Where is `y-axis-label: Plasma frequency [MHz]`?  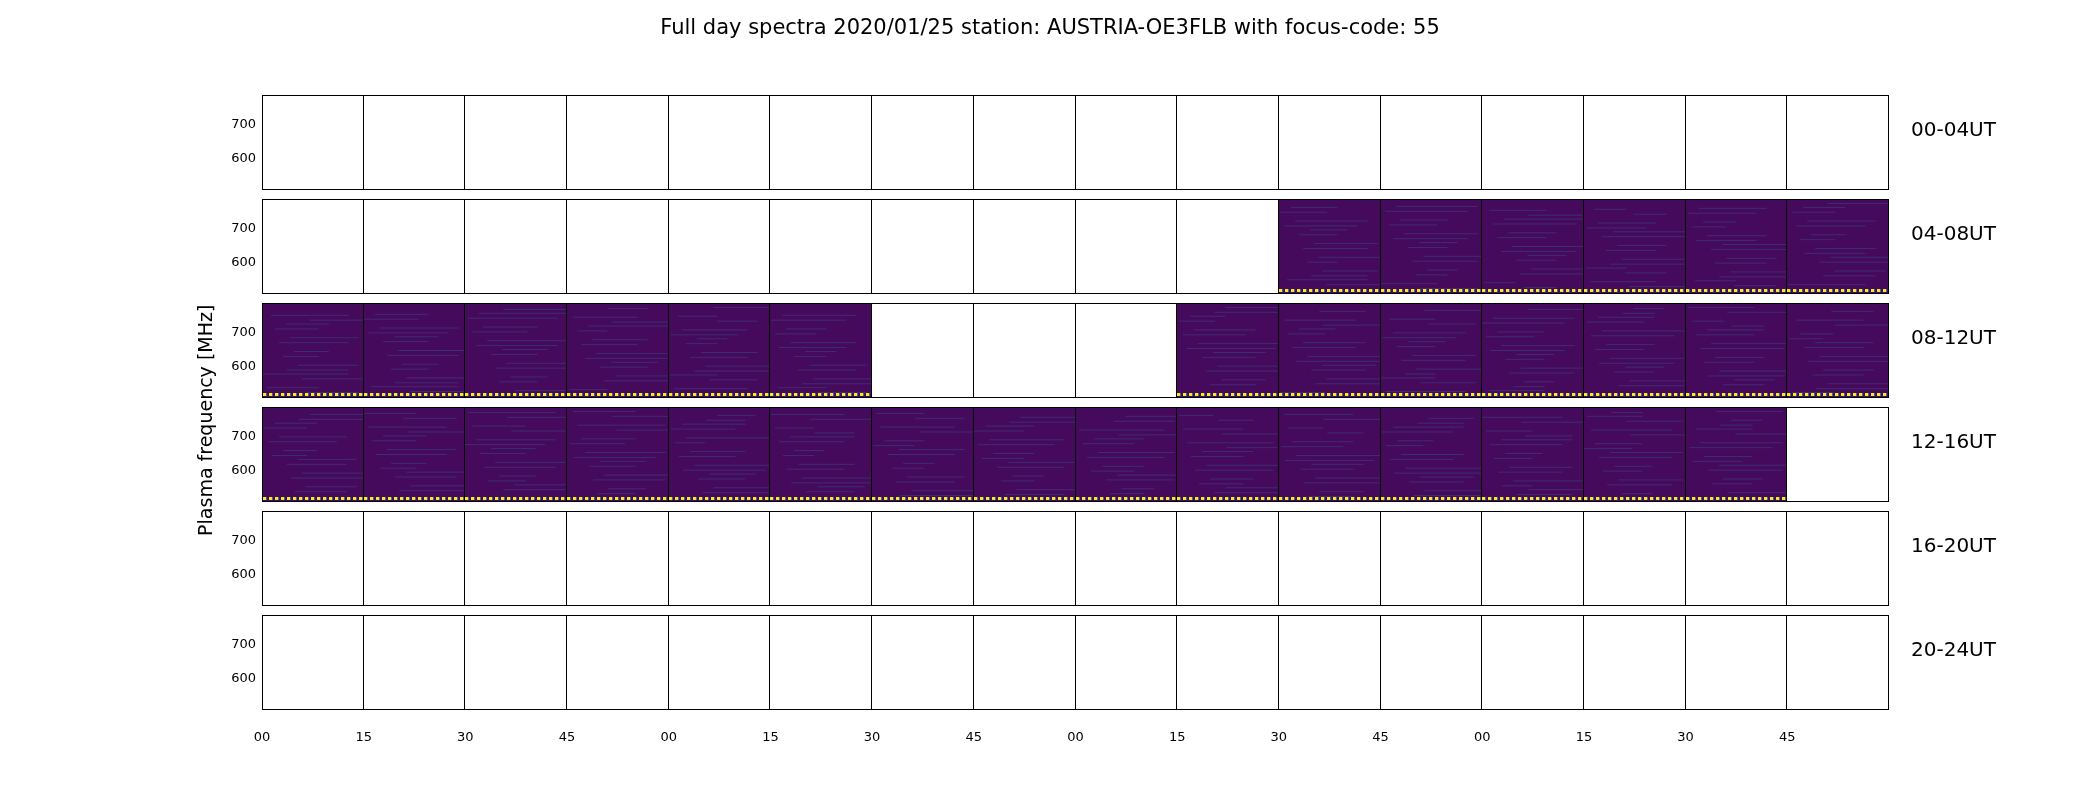 y-axis-label: Plasma frequency [MHz] is located at coordinates (205, 420).